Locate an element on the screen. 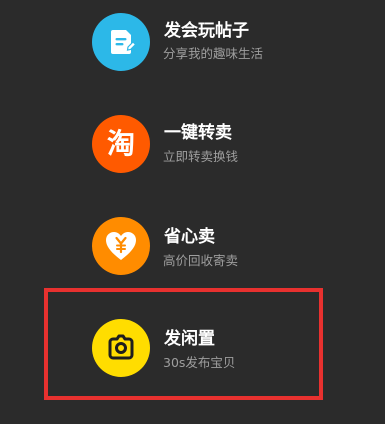  menu-item-title: 发会玩帖子 is located at coordinates (206, 31).